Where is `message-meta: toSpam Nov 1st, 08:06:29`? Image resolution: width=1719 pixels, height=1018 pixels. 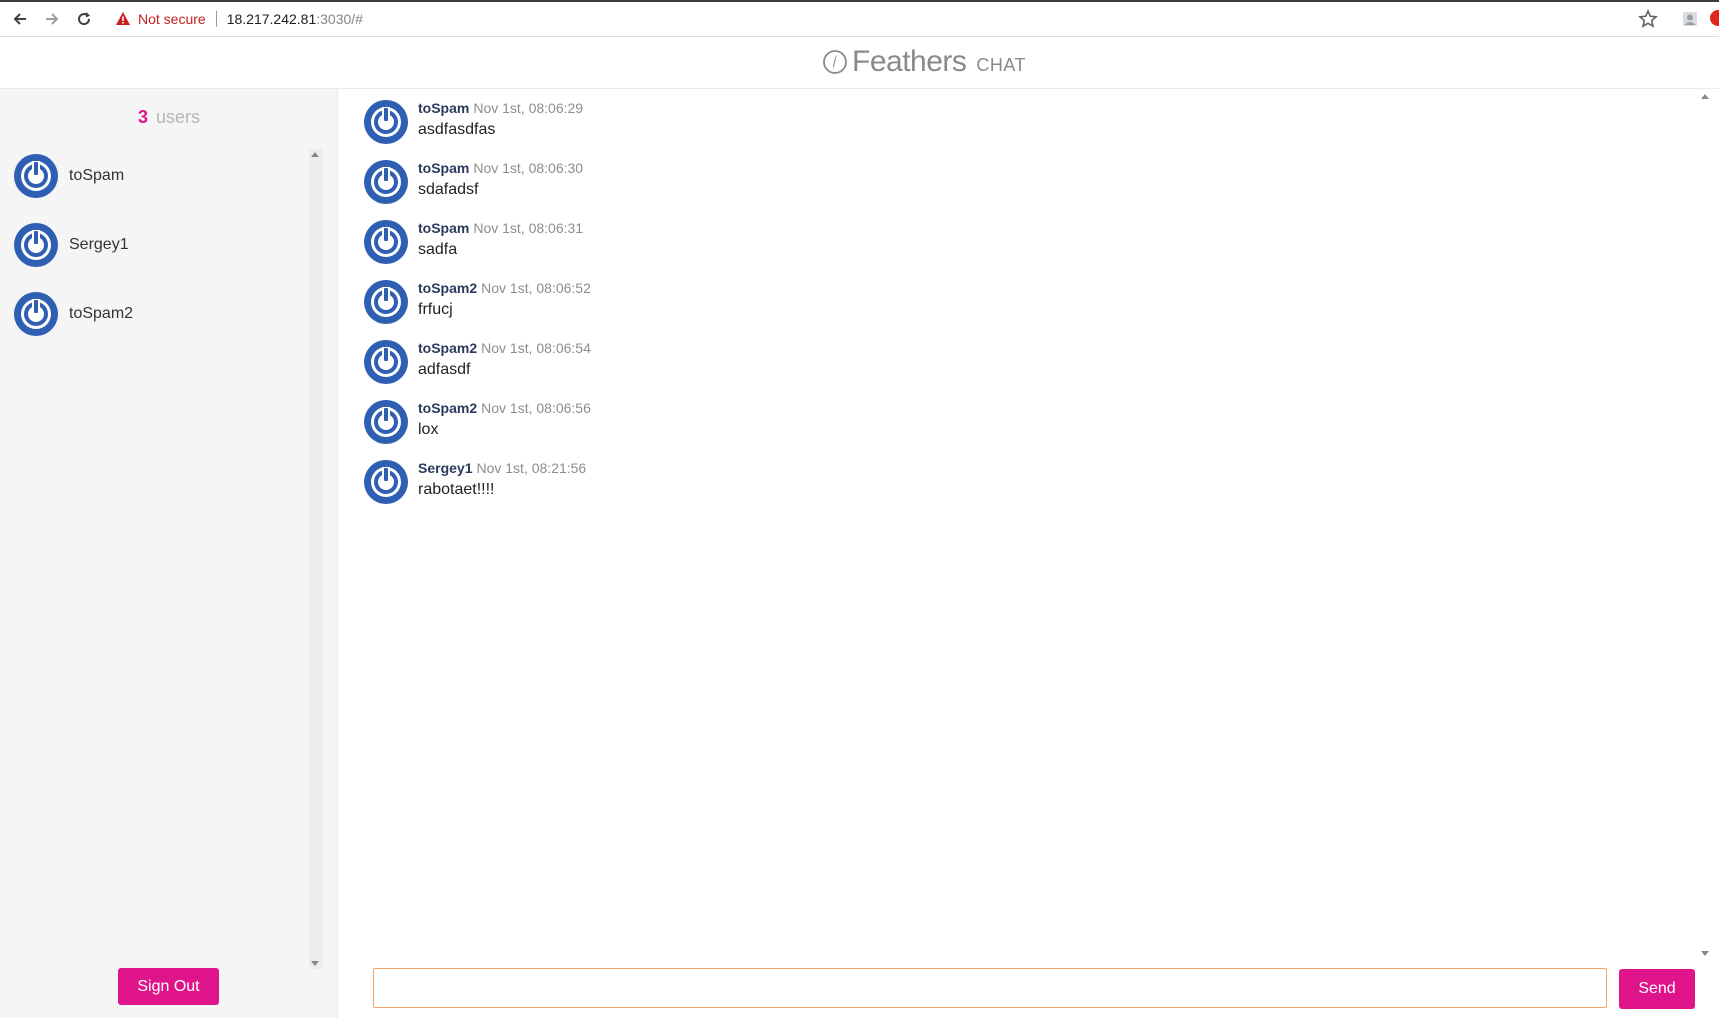
message-meta: toSpam Nov 1st, 08:06:29 is located at coordinates (500, 108).